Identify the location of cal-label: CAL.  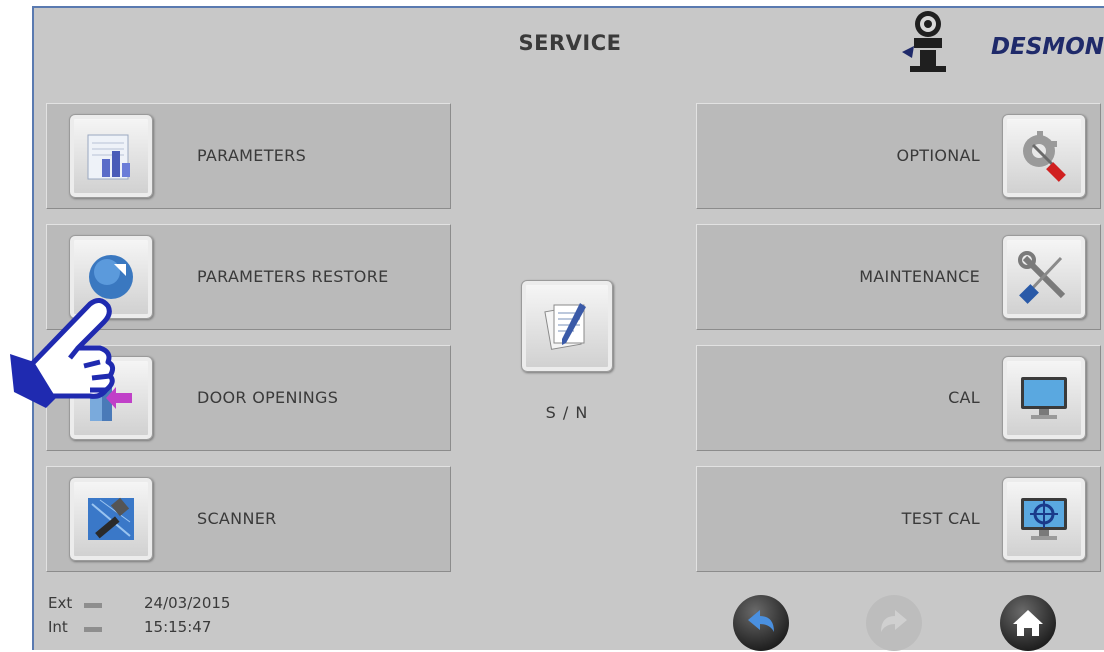
(964, 397).